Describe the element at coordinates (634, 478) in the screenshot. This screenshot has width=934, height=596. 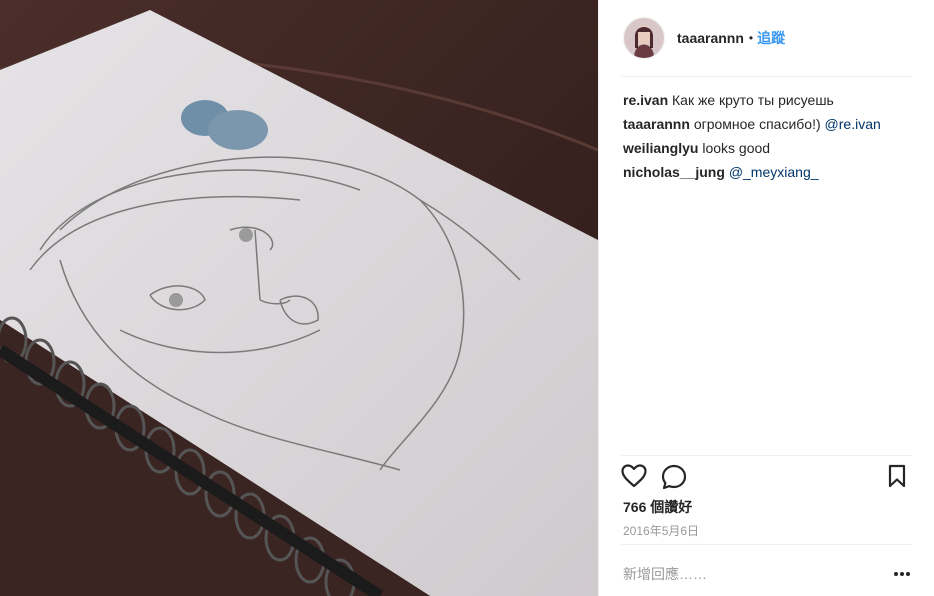
I see `heart-icon` at that location.